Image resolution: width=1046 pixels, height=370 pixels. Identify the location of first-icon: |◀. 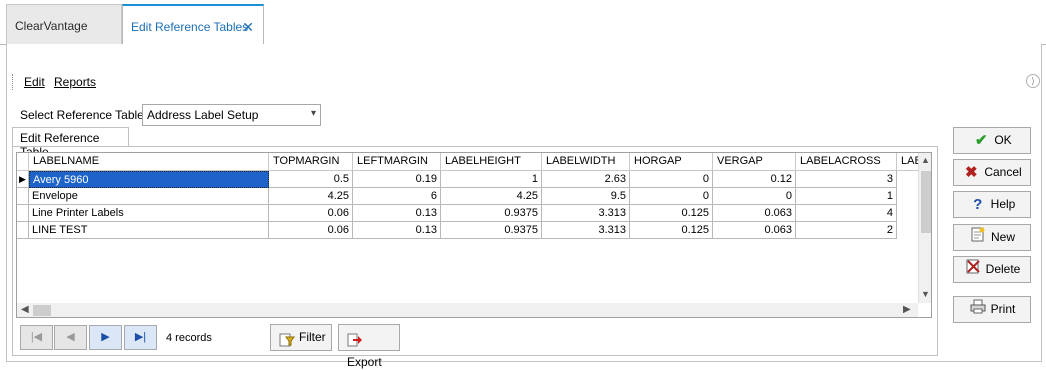
(36, 337).